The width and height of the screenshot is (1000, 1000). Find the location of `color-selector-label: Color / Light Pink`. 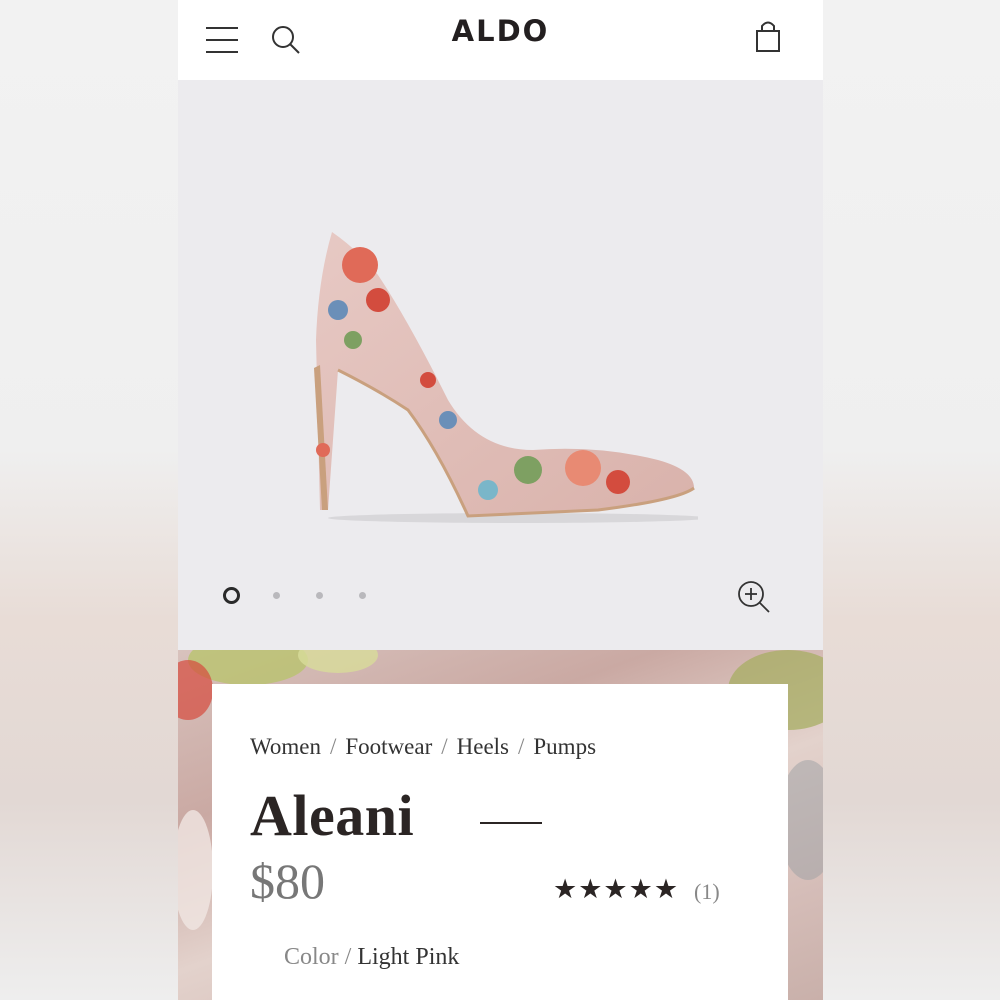

color-selector-label: Color / Light Pink is located at coordinates (371, 957).